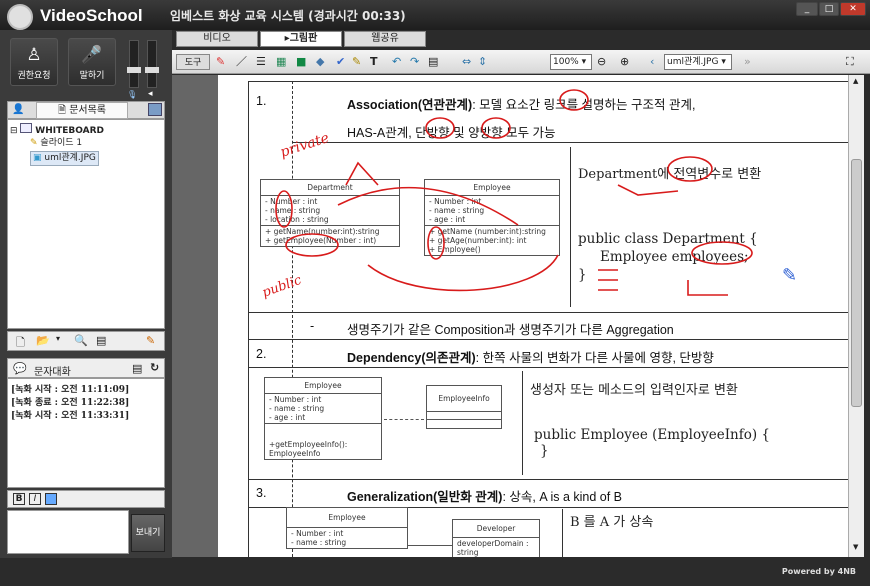 The height and width of the screenshot is (586, 870). I want to click on fit-page-icon: ⇕, so click(482, 62).